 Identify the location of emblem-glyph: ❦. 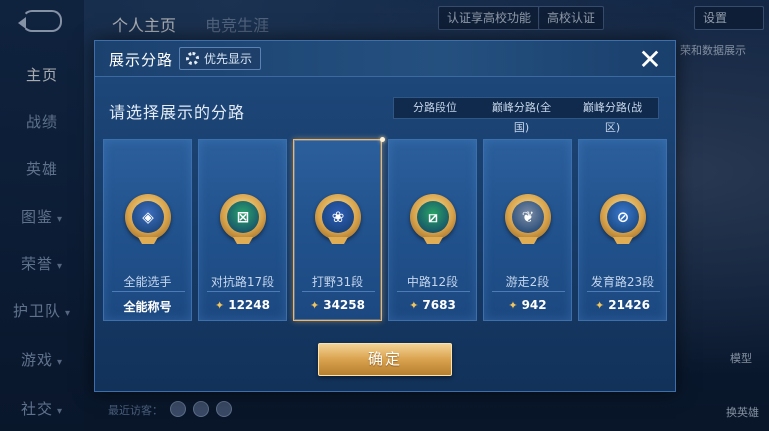
(528, 217).